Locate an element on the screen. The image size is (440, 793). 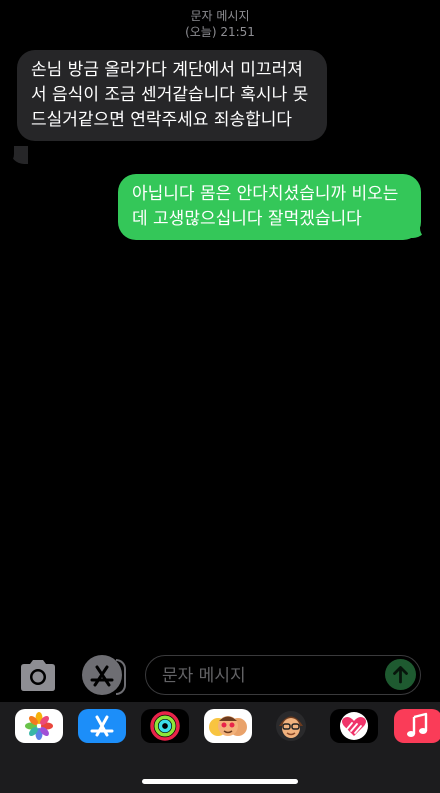
digital-touch-icon is located at coordinates (354, 726).